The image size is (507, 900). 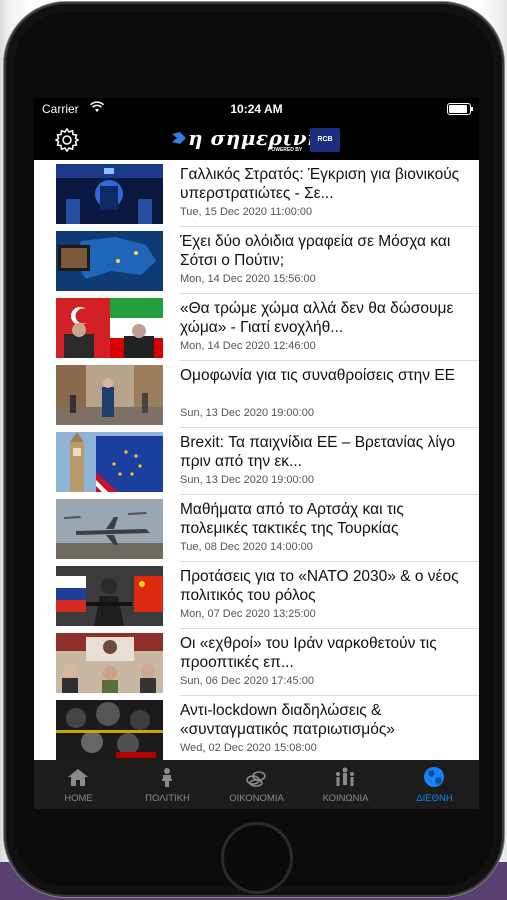 I want to click on battery-icon, so click(x=460, y=109).